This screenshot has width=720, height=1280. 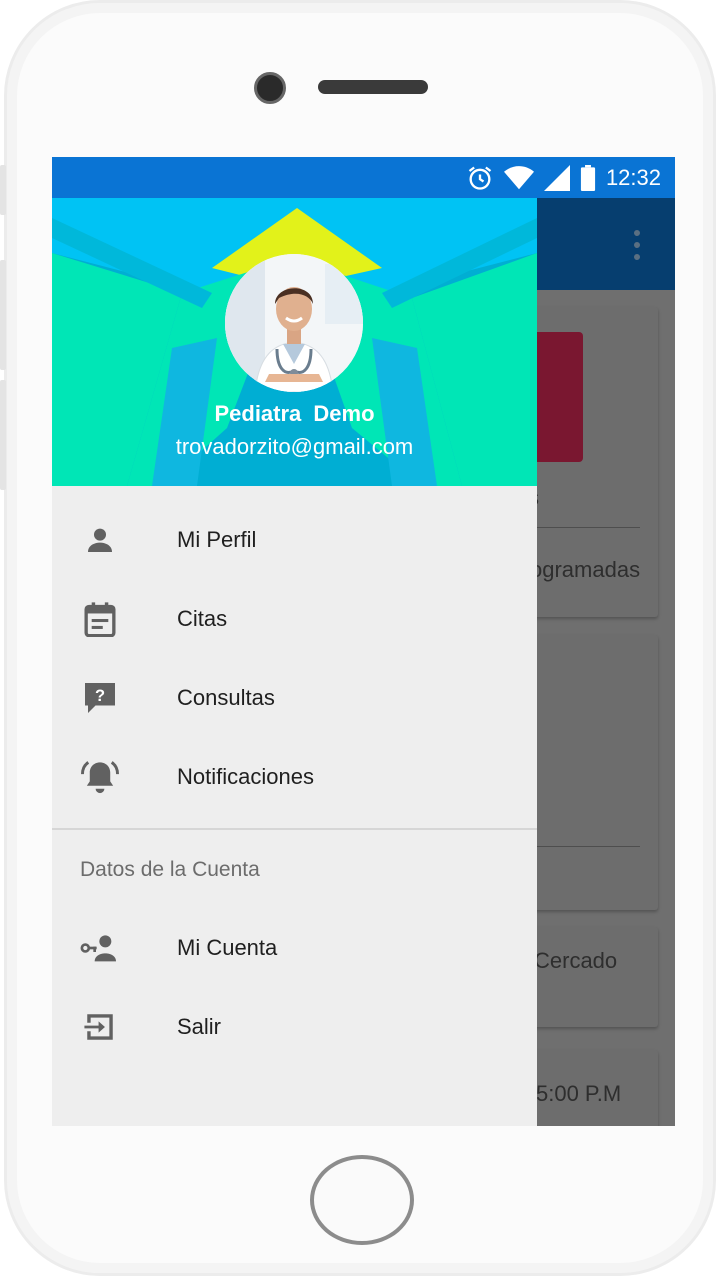 I want to click on menu-item-label: Consultas, so click(x=226, y=697).